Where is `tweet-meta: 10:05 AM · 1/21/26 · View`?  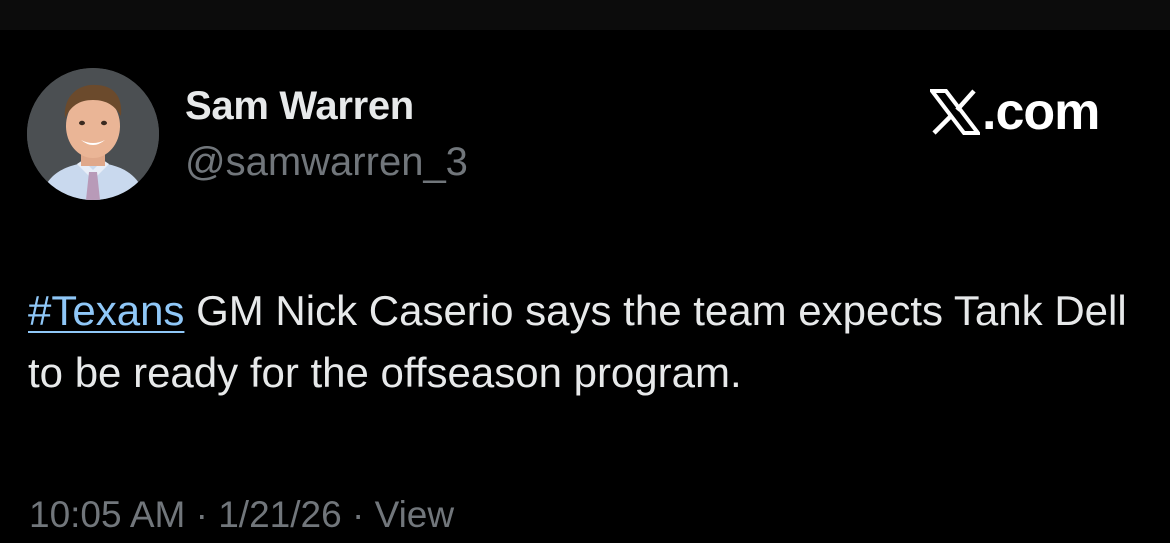 tweet-meta: 10:05 AM · 1/21/26 · View is located at coordinates (241, 515).